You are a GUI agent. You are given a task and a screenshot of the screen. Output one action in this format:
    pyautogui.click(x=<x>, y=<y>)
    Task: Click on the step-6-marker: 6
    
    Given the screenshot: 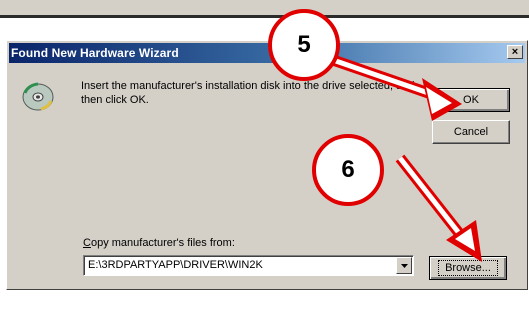 What is the action you would take?
    pyautogui.click(x=348, y=170)
    